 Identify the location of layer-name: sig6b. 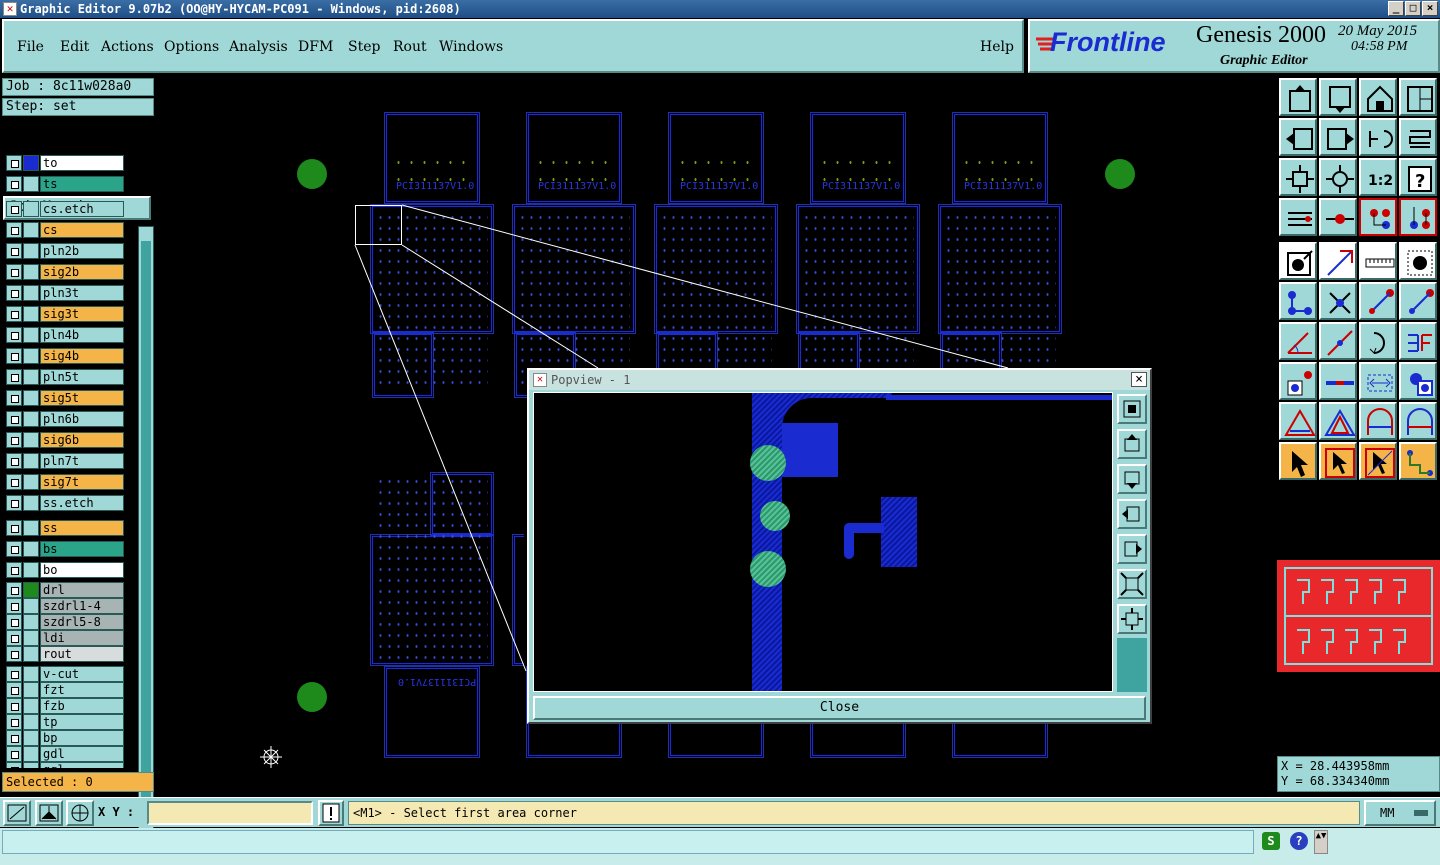
(82, 440).